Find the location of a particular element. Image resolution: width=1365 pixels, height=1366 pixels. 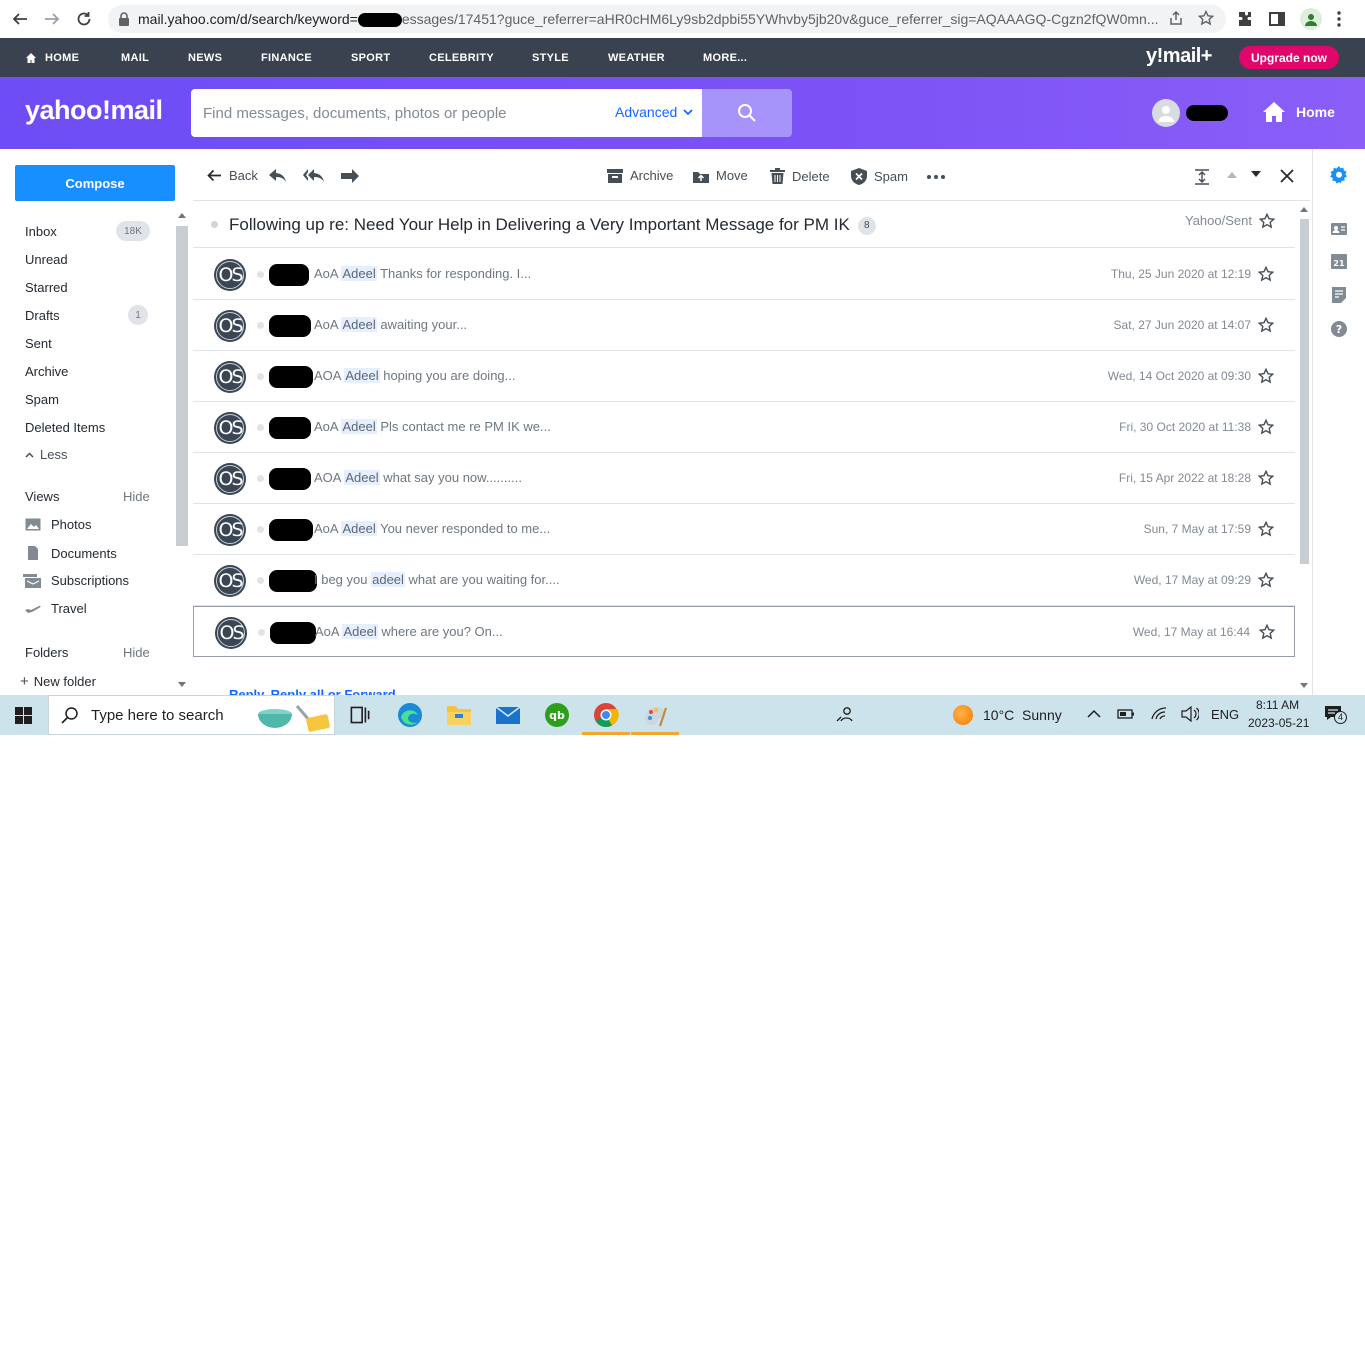

browser-back-icon is located at coordinates (20, 19).